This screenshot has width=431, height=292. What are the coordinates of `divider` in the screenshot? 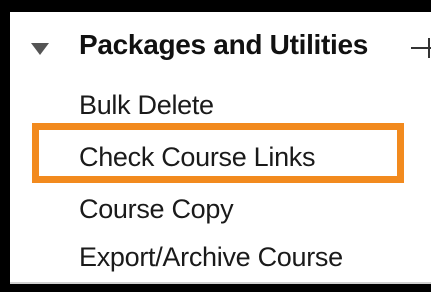 It's located at (220, 283).